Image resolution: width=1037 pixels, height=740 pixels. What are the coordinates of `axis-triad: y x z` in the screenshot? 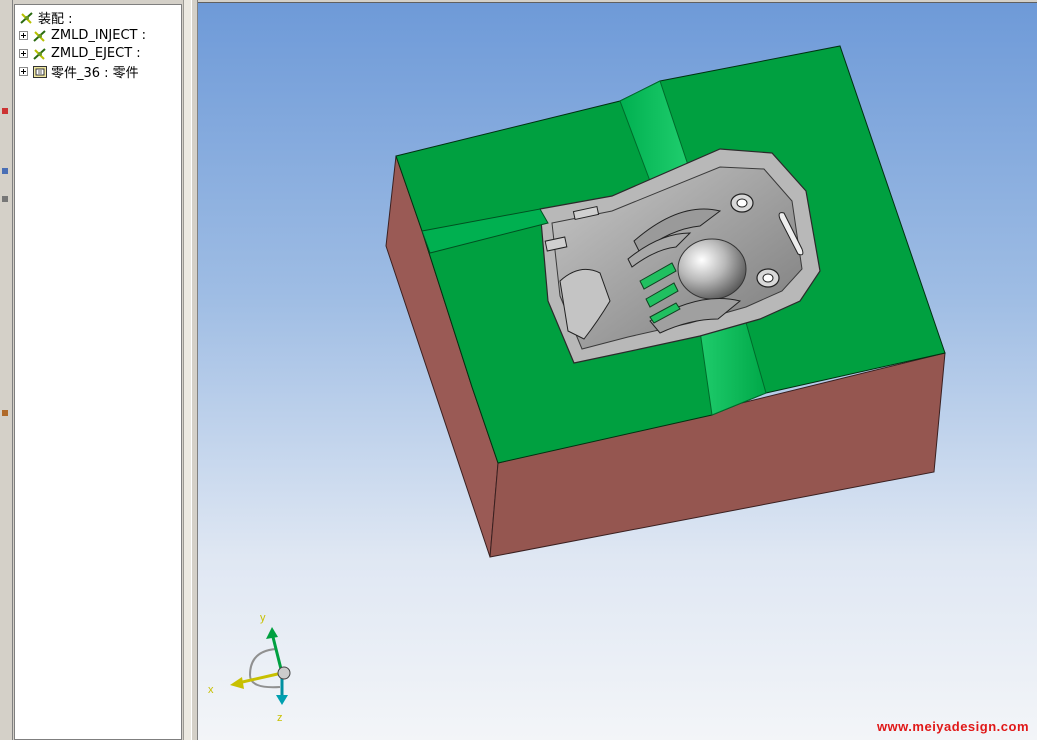 It's located at (249, 668).